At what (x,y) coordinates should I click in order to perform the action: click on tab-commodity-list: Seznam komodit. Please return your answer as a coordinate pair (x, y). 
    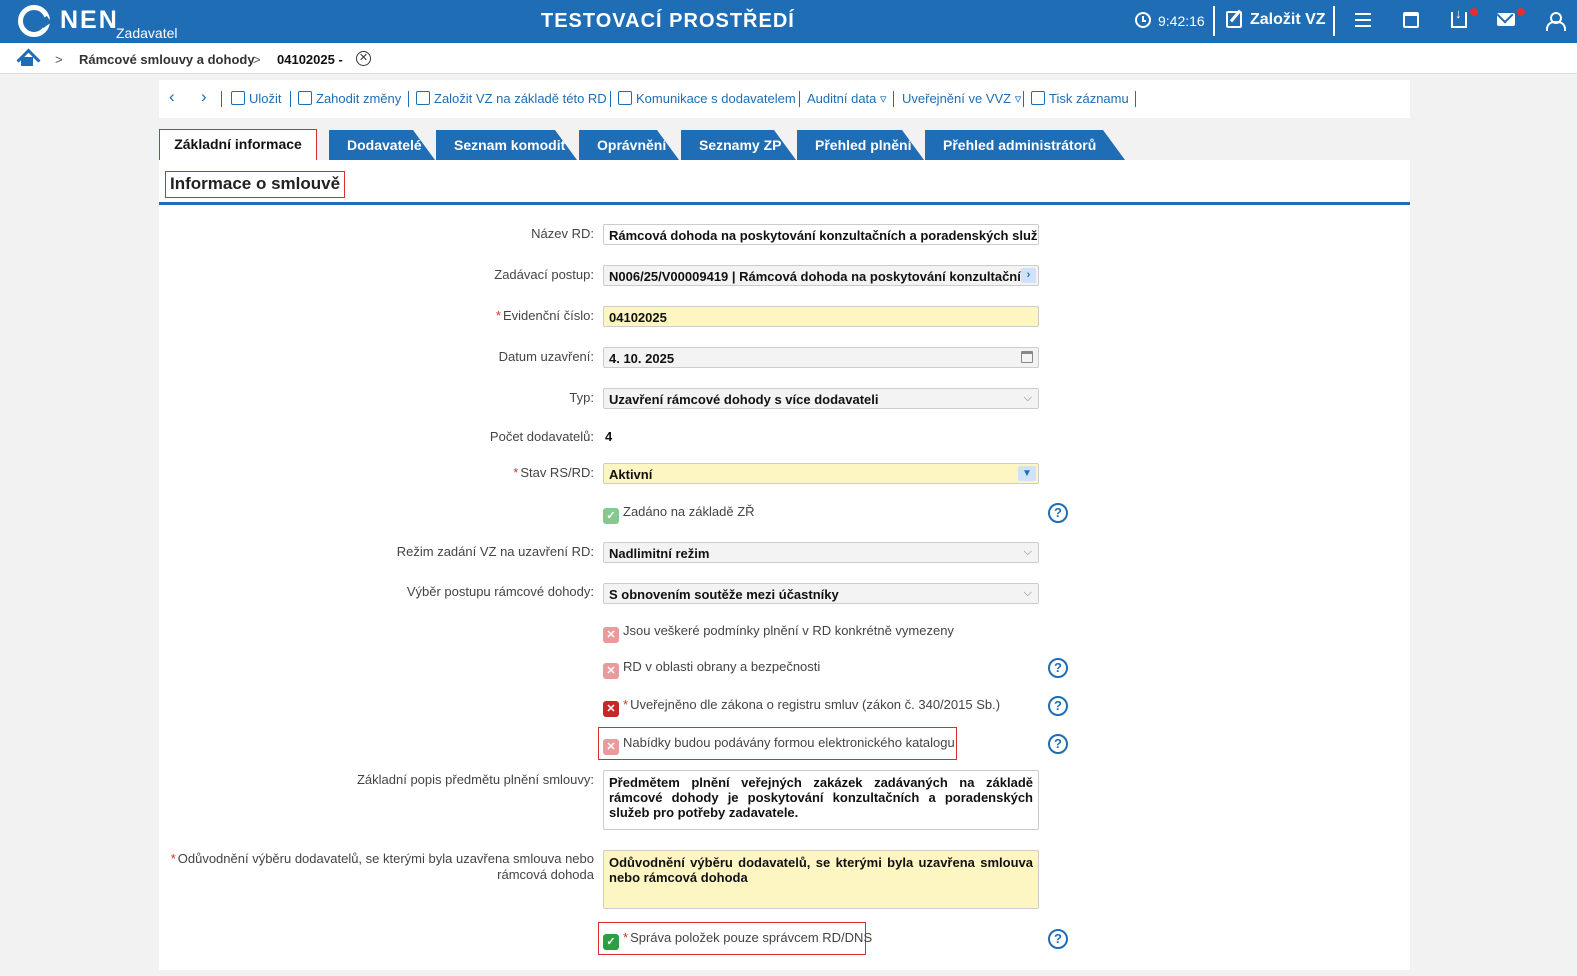
    Looking at the image, I should click on (506, 145).